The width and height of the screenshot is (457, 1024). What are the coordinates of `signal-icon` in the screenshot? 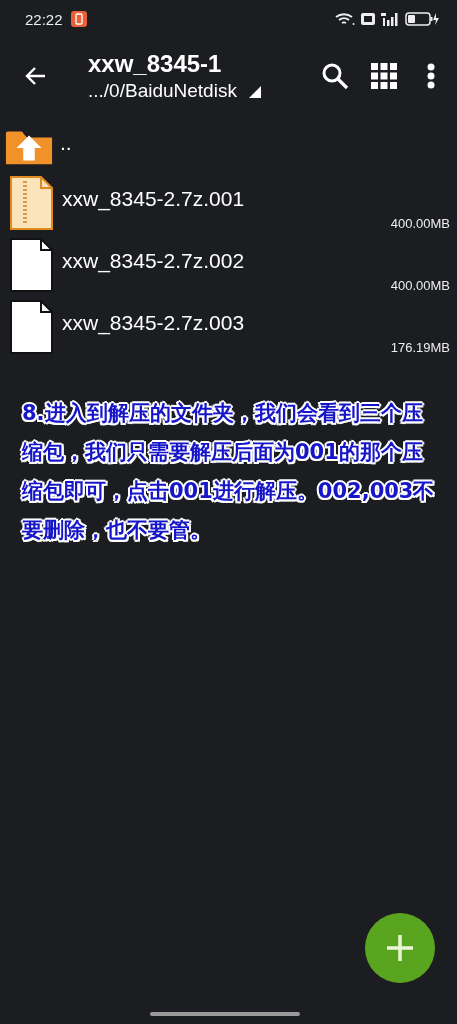 It's located at (390, 19).